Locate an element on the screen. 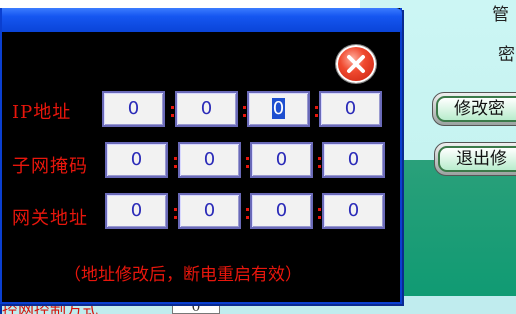 The image size is (516, 314). restart-note: （地址修改后，断电重启有效） is located at coordinates (183, 275).